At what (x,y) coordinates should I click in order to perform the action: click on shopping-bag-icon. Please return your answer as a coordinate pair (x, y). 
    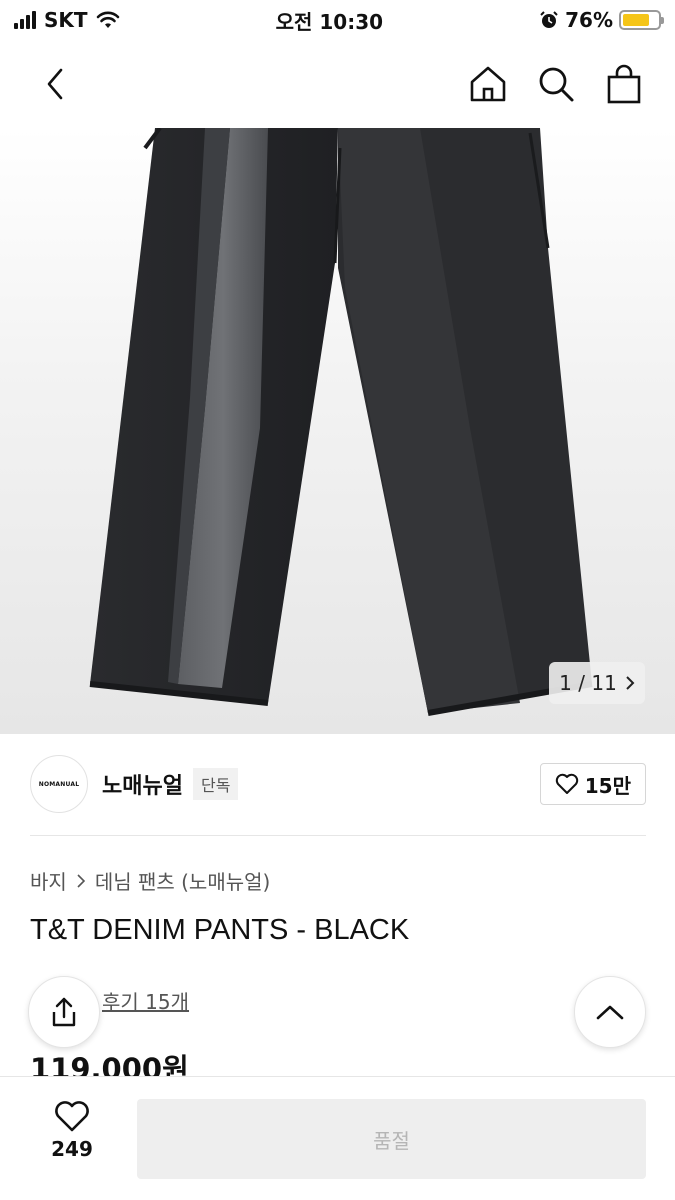
    Looking at the image, I should click on (624, 84).